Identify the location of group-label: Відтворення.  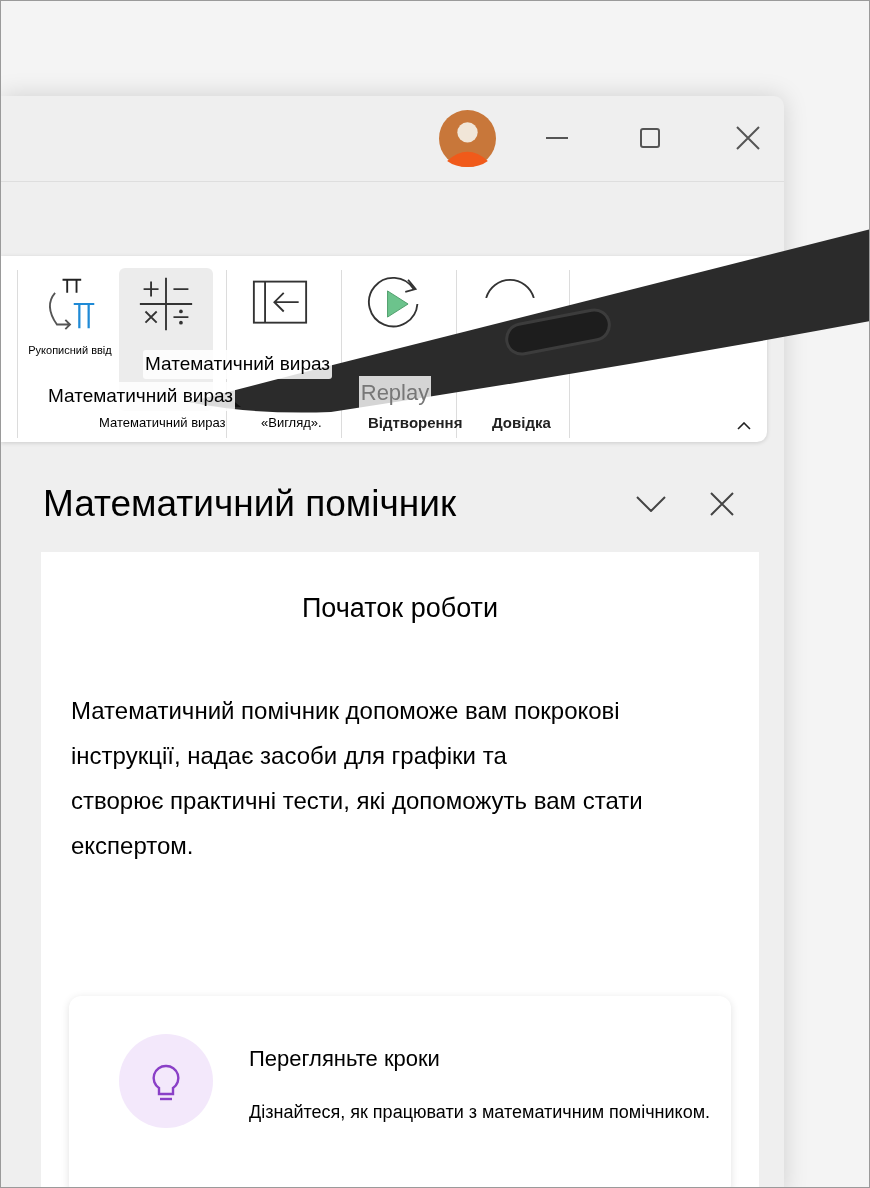
(415, 422).